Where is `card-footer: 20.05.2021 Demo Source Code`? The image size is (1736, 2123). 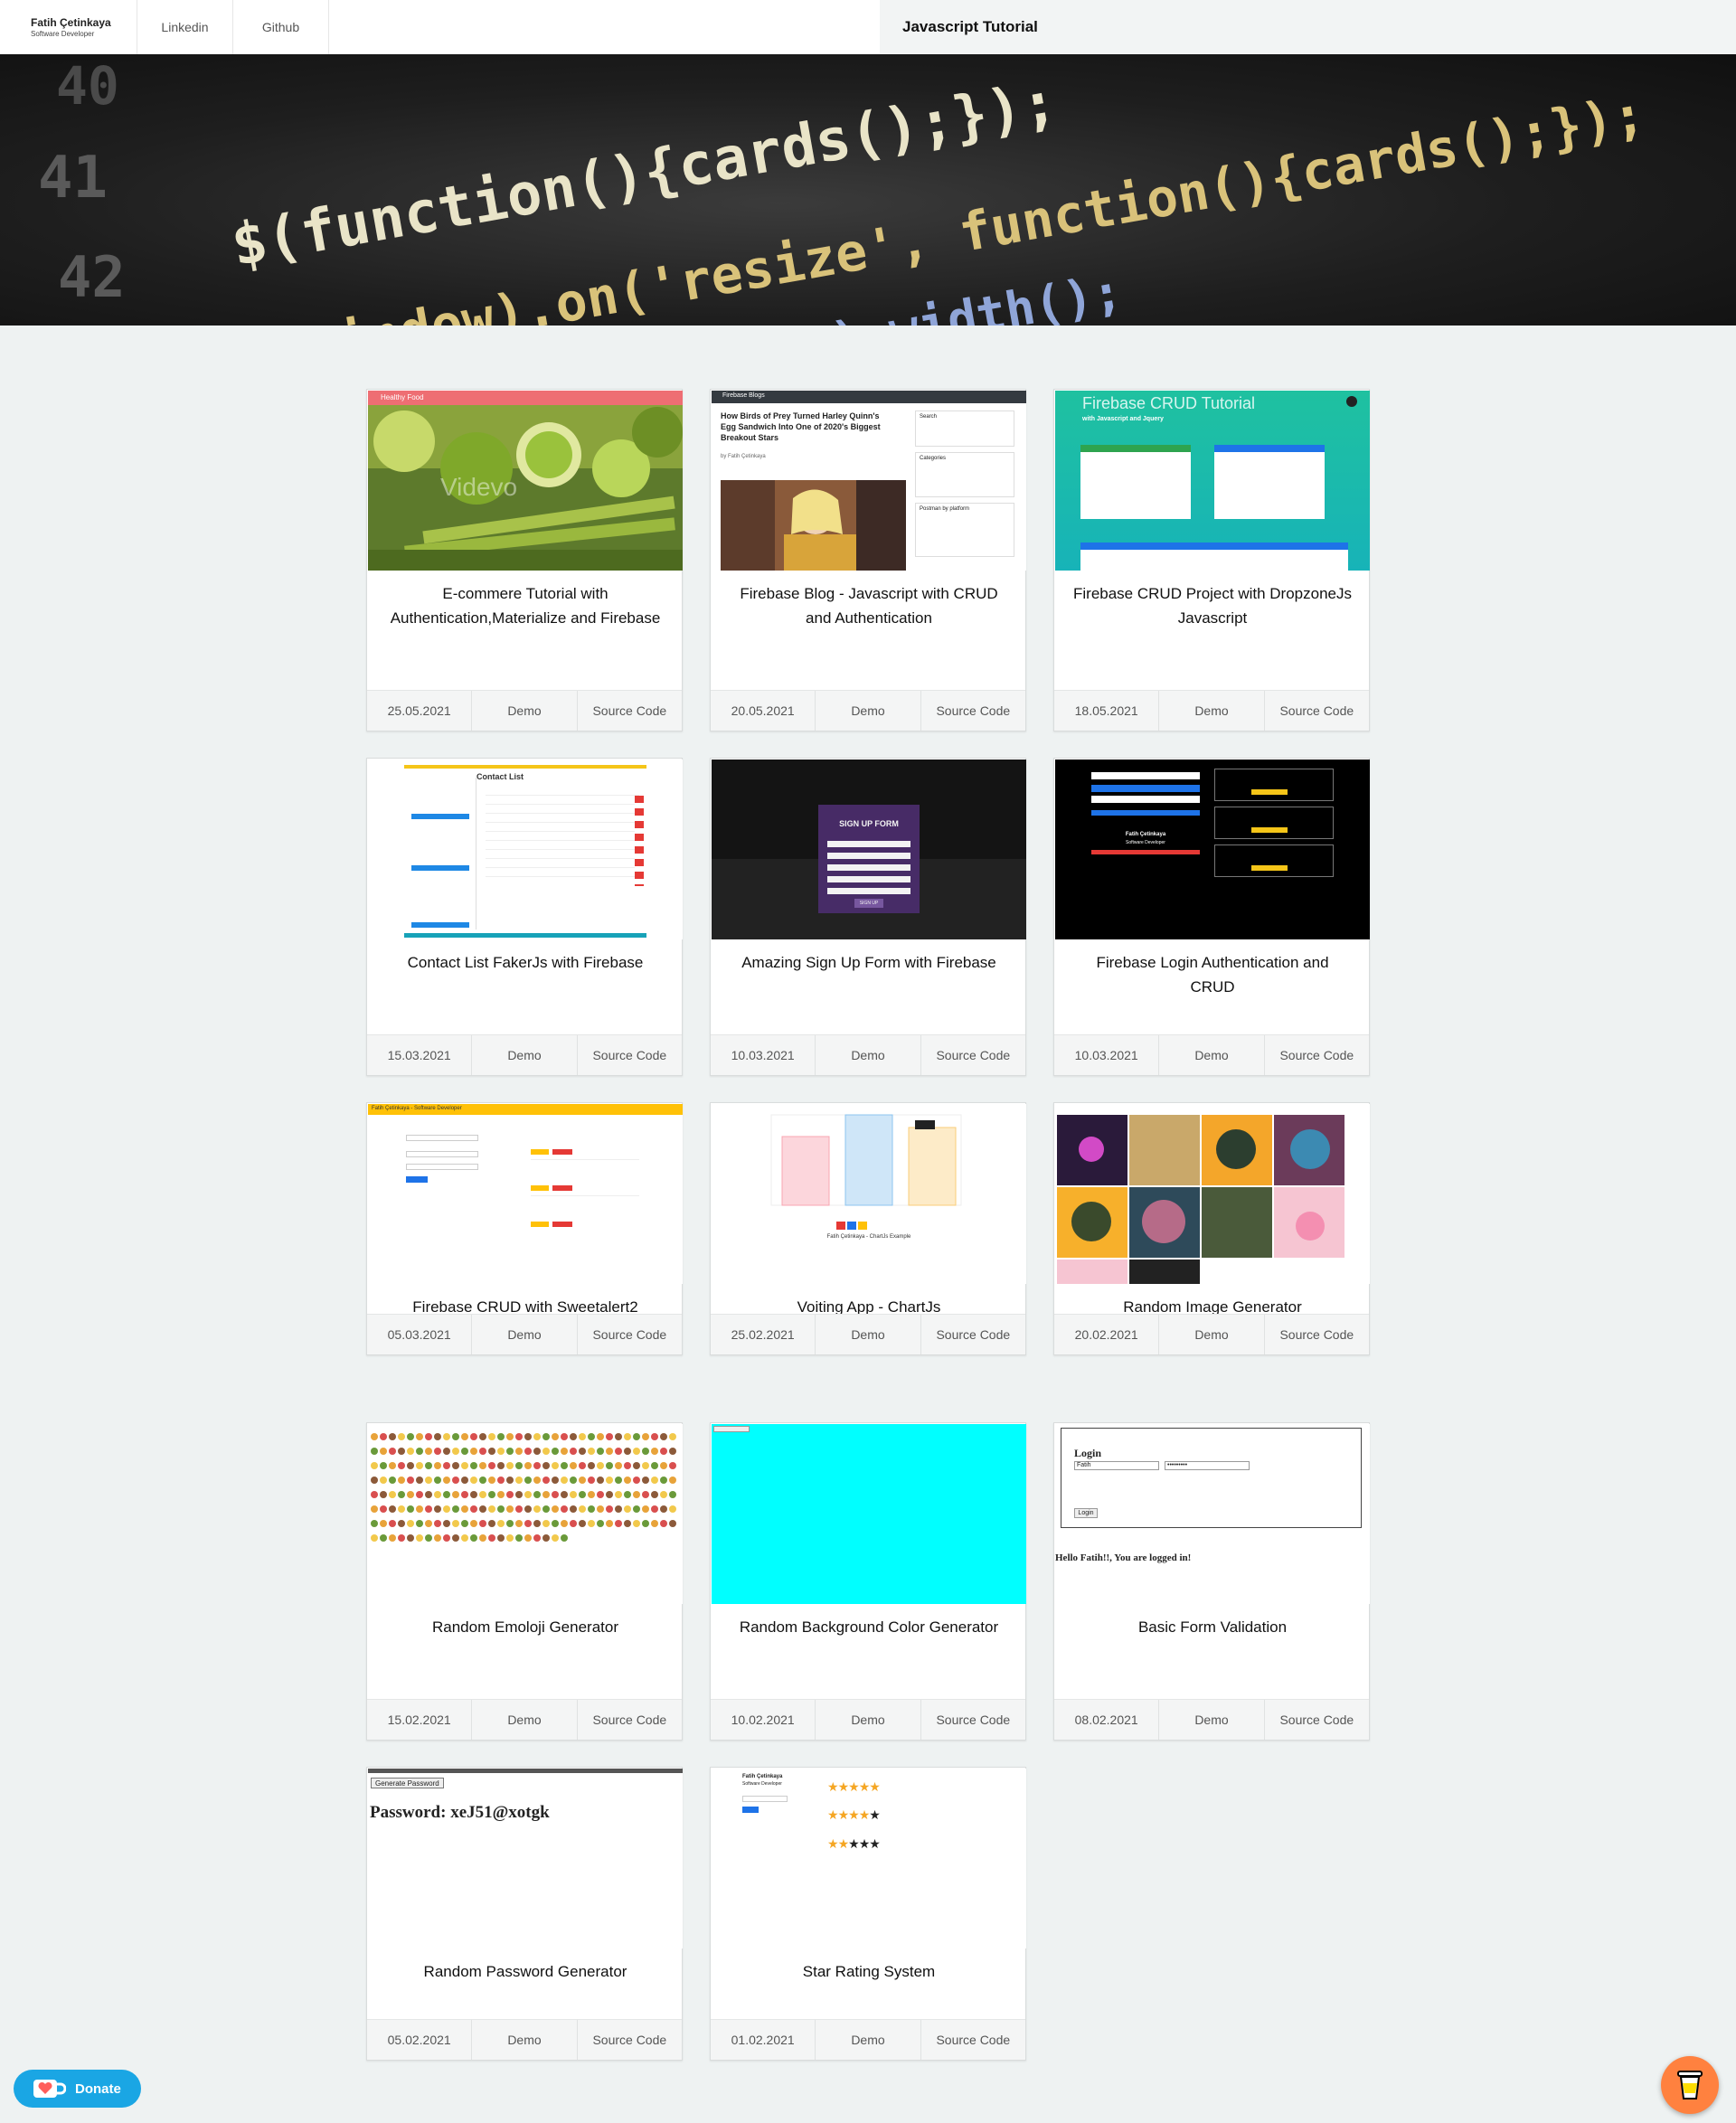
card-footer: 20.05.2021 Demo Source Code is located at coordinates (868, 710).